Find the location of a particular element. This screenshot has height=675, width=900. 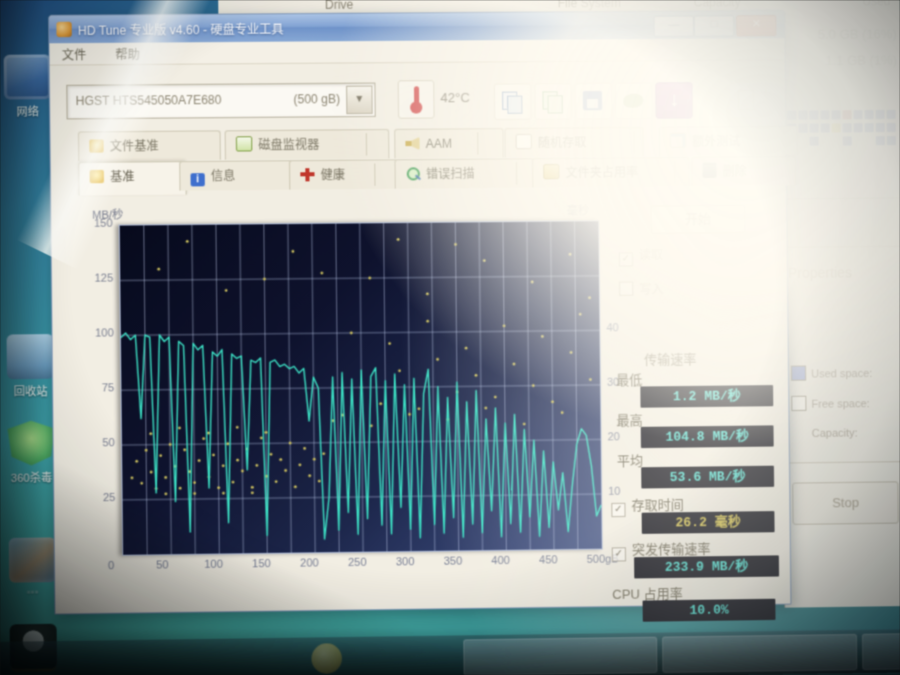

toolbar: HGST HTS545050A7E680 (500 gB) ▼ 42°C ↓ is located at coordinates (418, 92).